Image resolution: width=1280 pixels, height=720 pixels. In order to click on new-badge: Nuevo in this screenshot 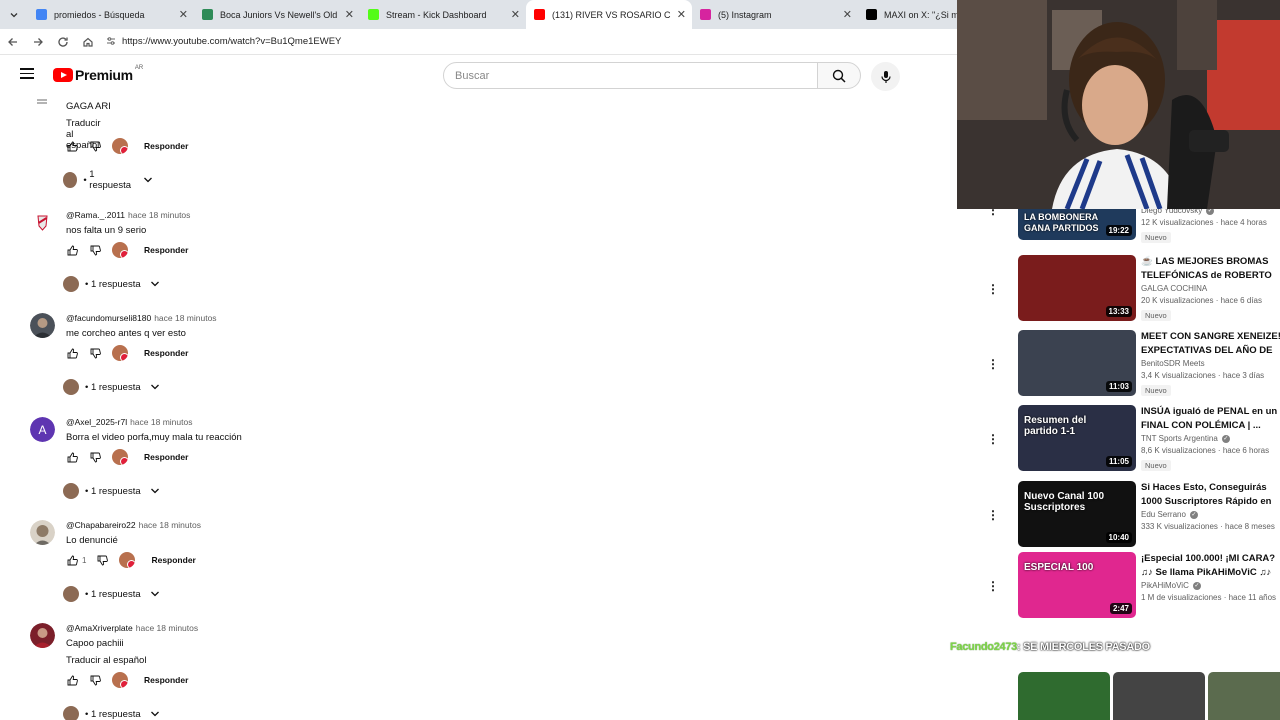, I will do `click(1156, 390)`.